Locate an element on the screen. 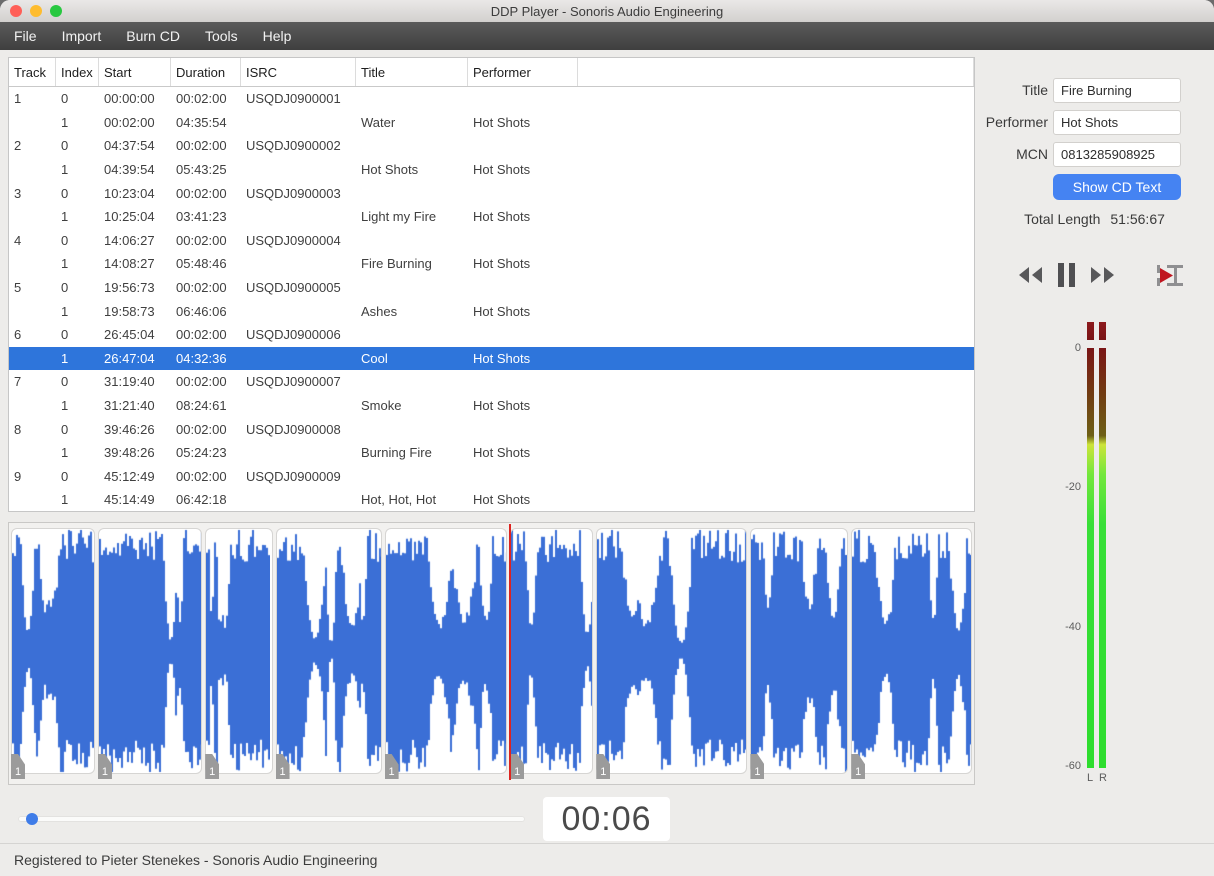 The height and width of the screenshot is (876, 1214). track-row: 4 0 14:06:27 00:02:00 USQDJ0900004 is located at coordinates (491, 241).